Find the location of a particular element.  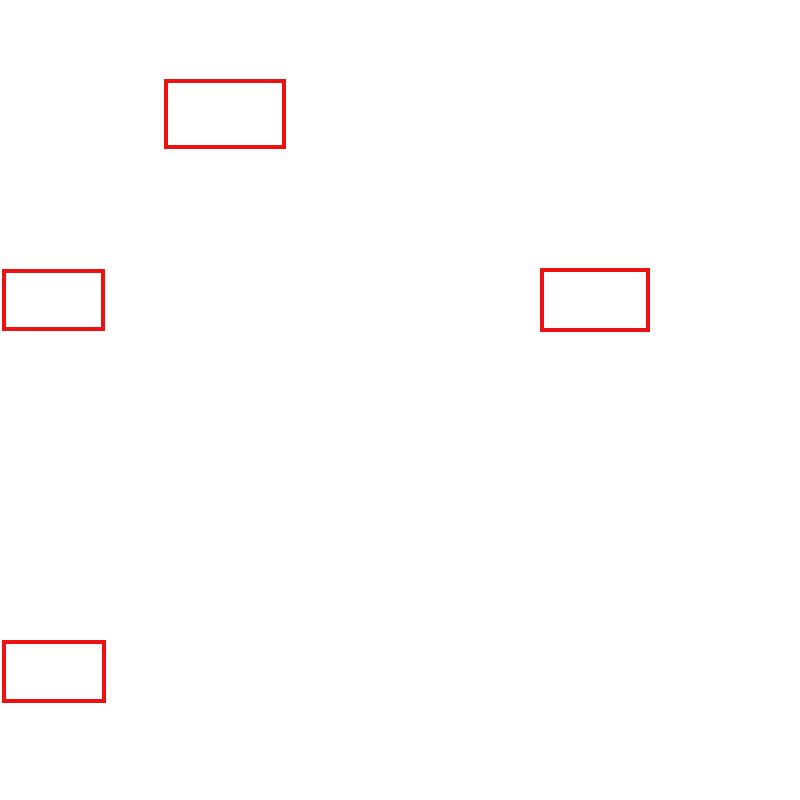

highlight-russian is located at coordinates (54, 671).